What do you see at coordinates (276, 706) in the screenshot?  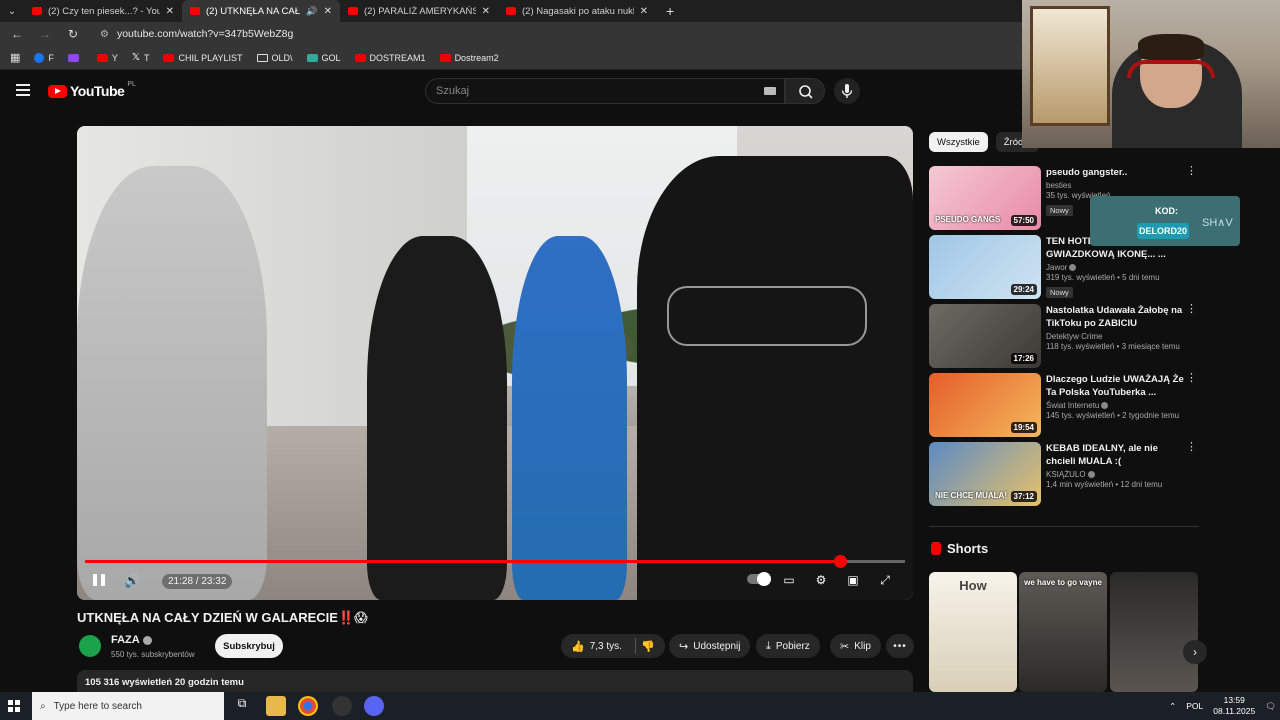 I see `file-explorer-icon` at bounding box center [276, 706].